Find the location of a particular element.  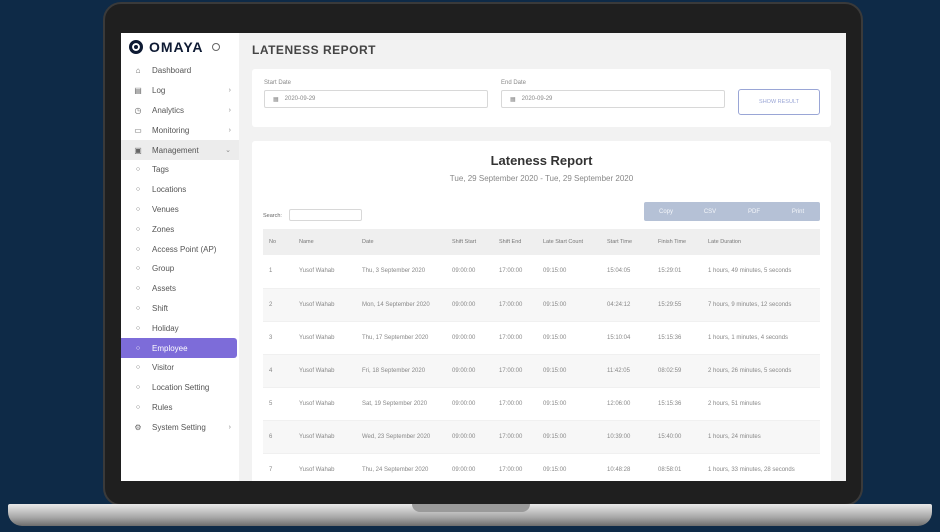

sidebar-item-label: Locations is located at coordinates (169, 190).